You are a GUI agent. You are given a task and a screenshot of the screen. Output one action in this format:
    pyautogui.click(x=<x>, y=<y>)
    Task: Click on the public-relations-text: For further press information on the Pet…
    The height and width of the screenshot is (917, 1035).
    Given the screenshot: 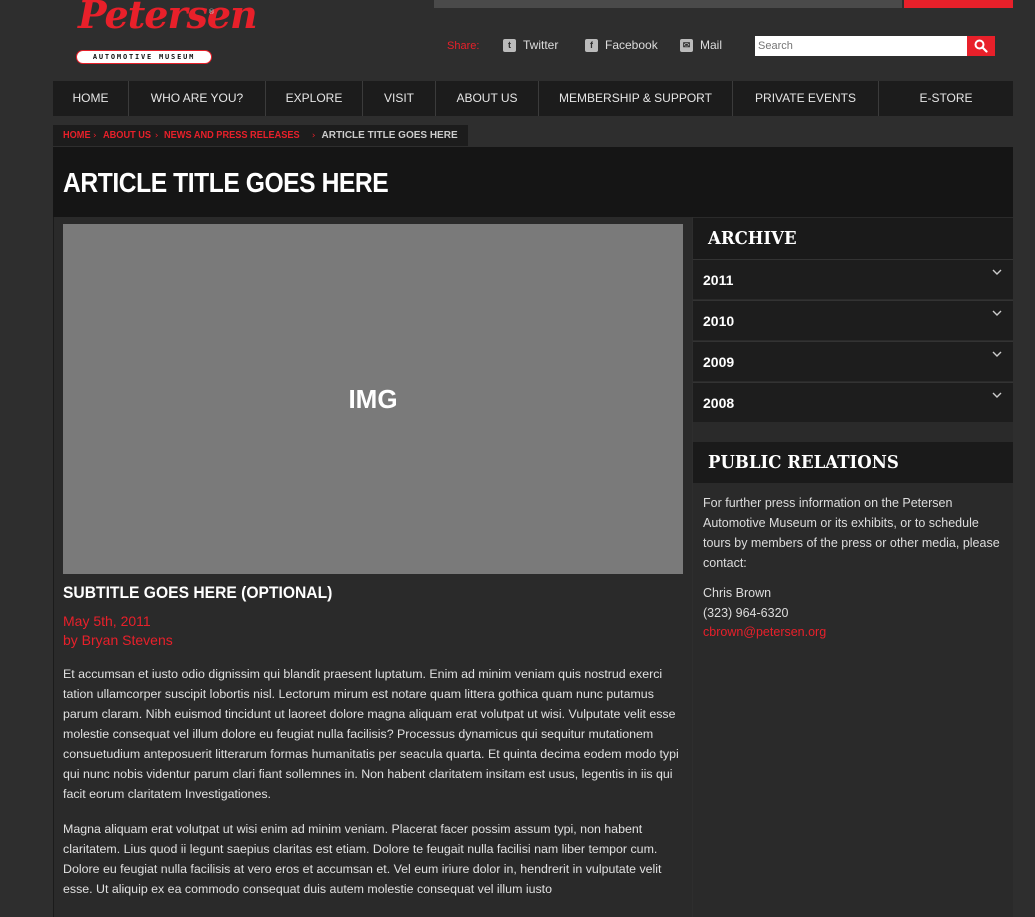 What is the action you would take?
    pyautogui.click(x=851, y=533)
    